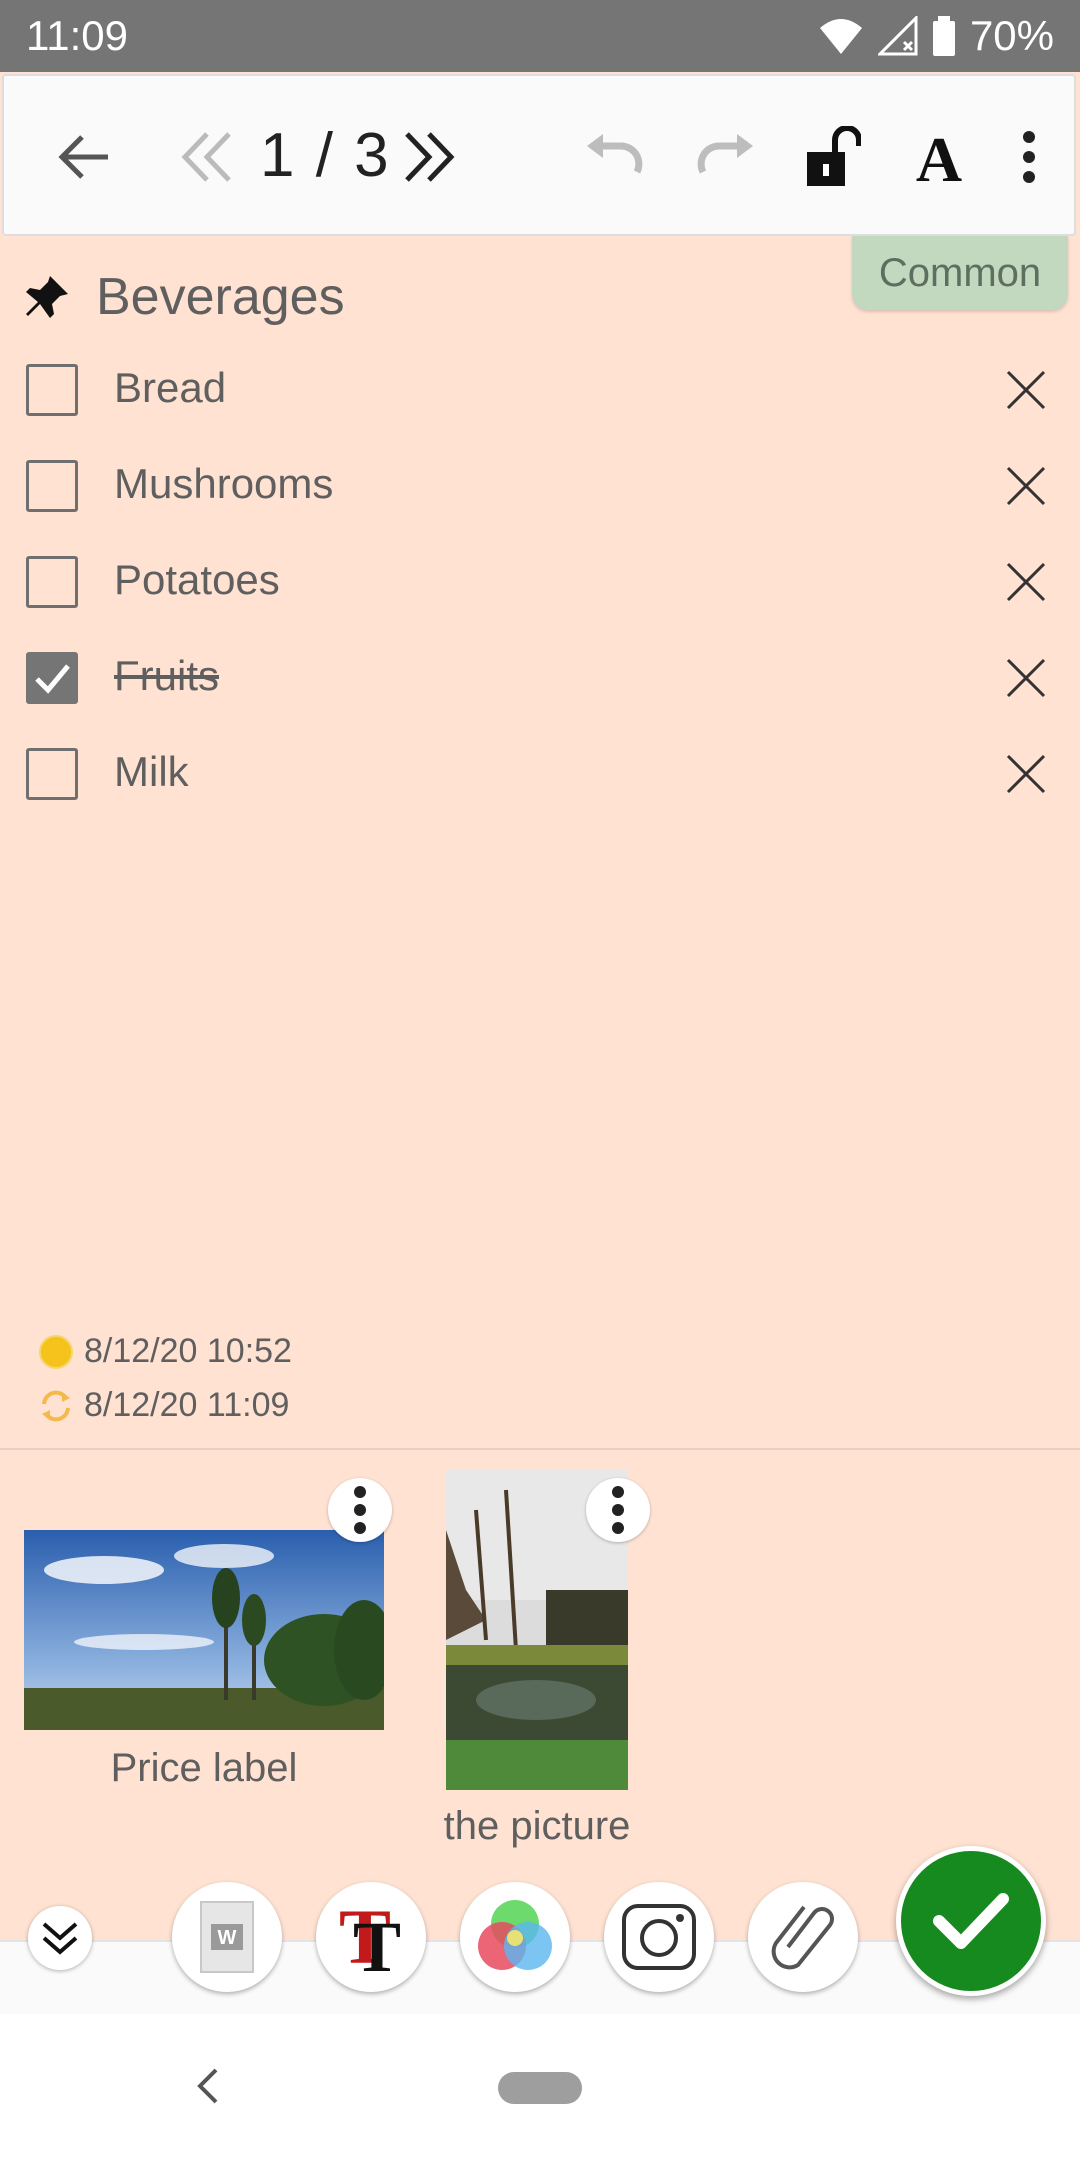 This screenshot has width=1080, height=2160. I want to click on unlock-icon, so click(833, 157).